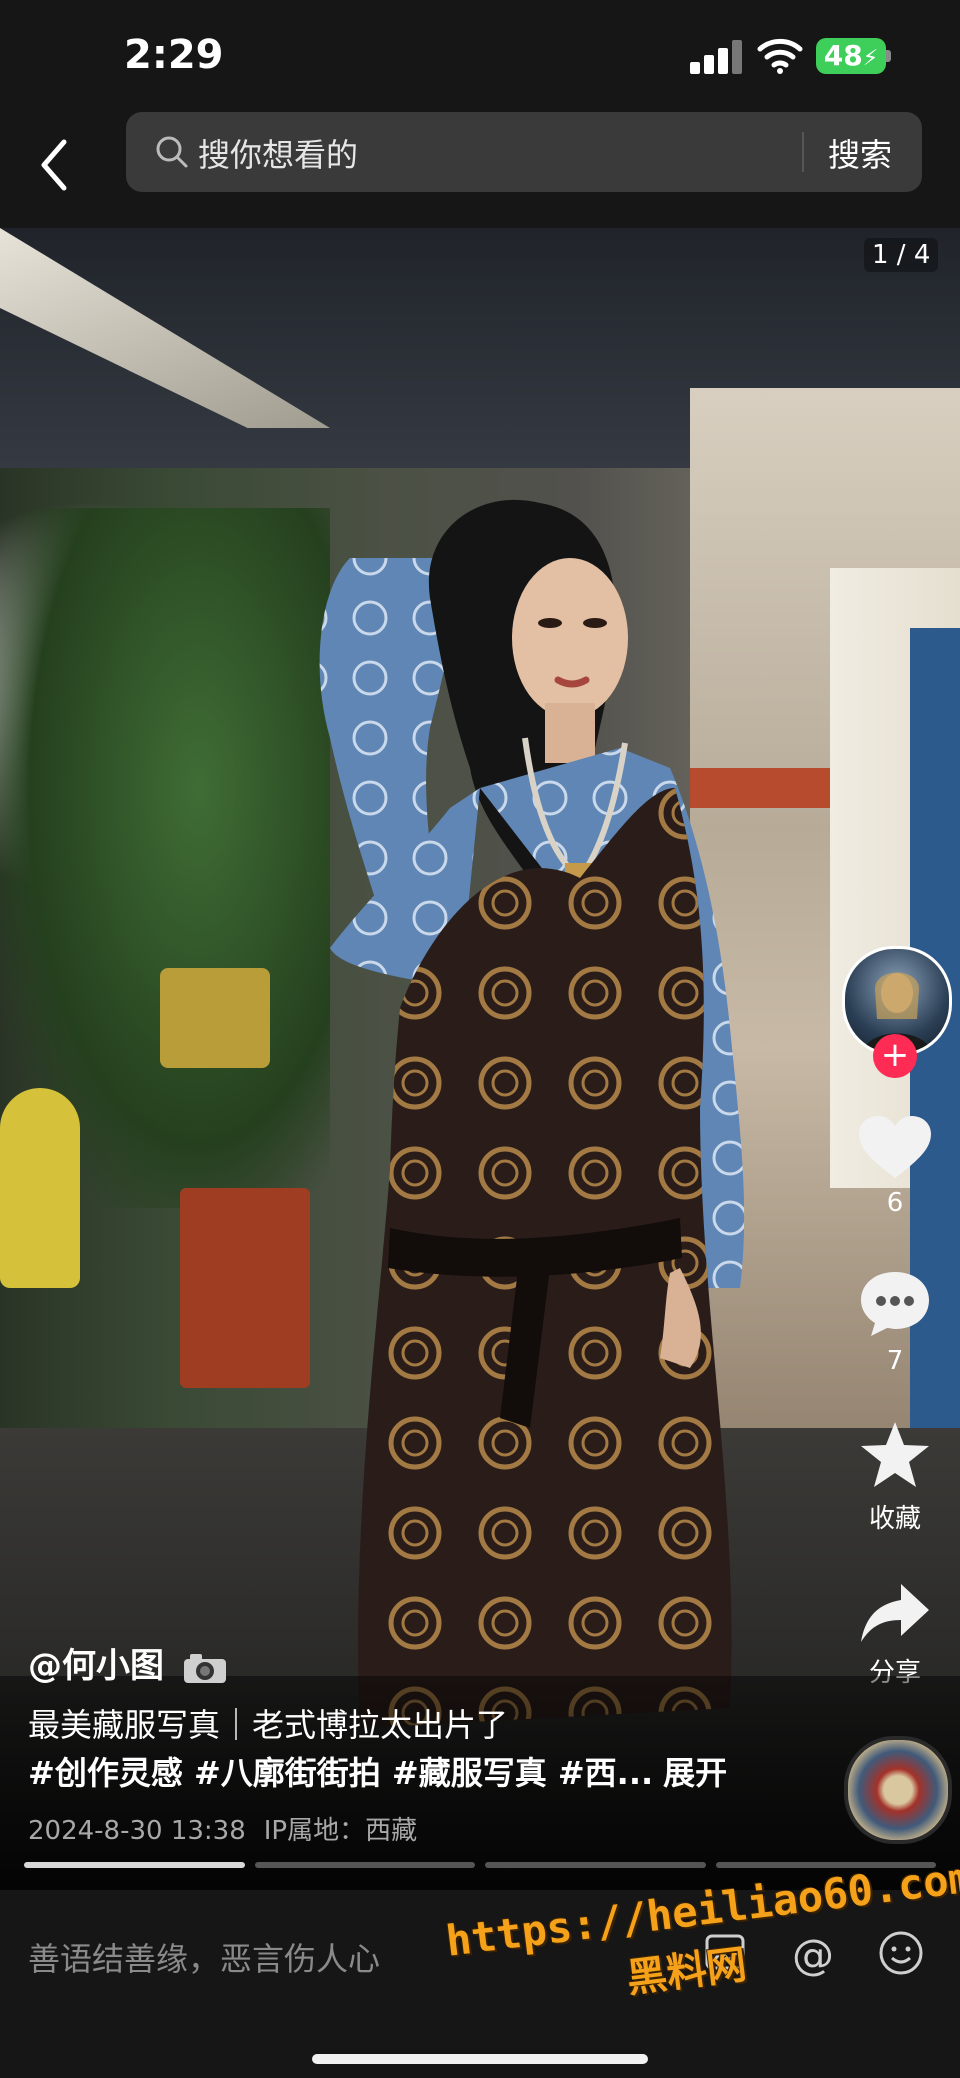 The height and width of the screenshot is (2078, 960). I want to click on like-button: 6, so click(895, 1166).